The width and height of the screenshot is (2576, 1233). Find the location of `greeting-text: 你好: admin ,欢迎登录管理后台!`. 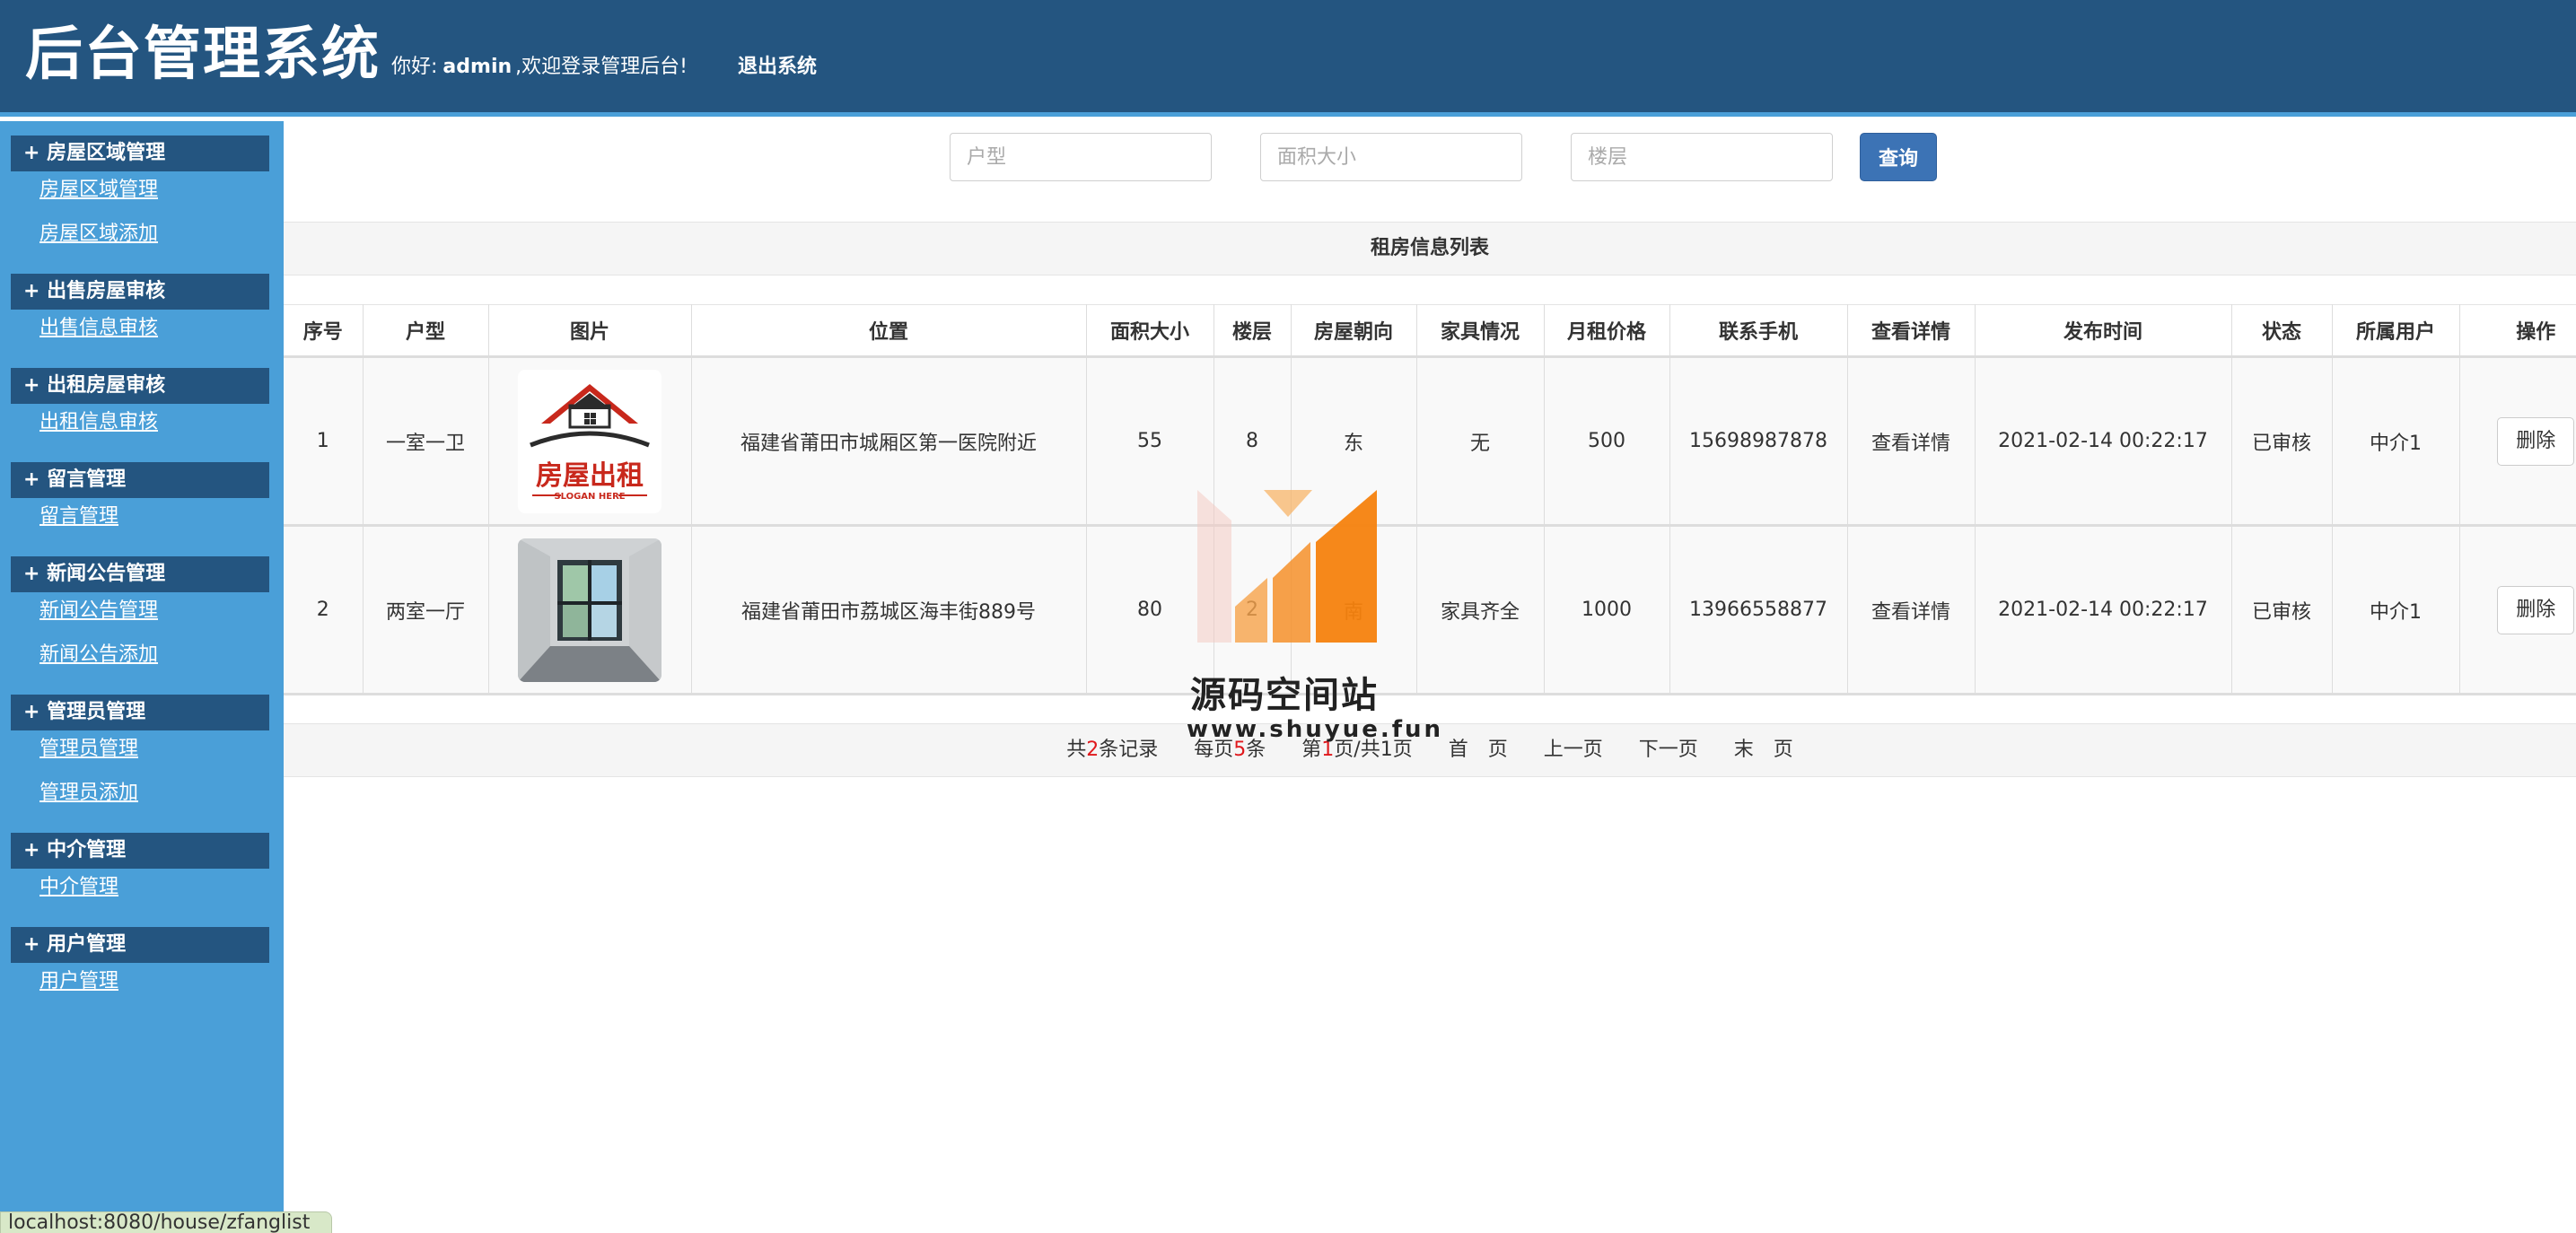

greeting-text: 你好: admin ,欢迎登录管理后台! is located at coordinates (539, 67).